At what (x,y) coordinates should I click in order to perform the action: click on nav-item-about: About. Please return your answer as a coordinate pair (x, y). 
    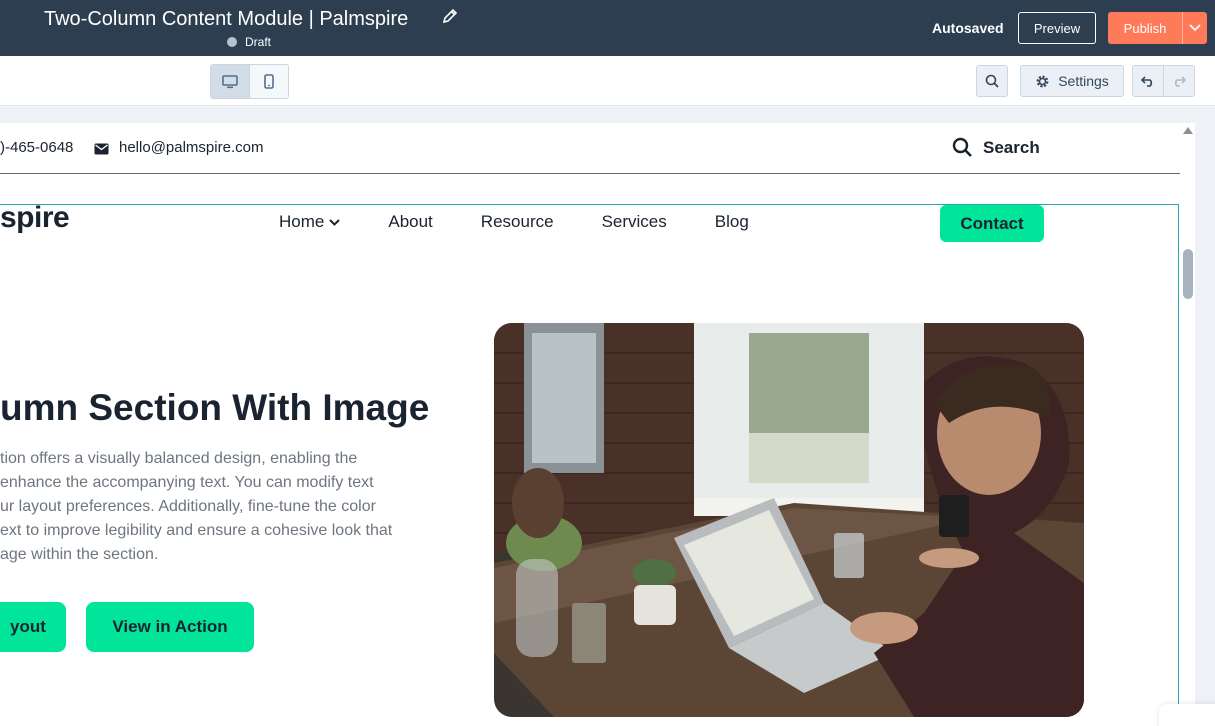
    Looking at the image, I should click on (410, 222).